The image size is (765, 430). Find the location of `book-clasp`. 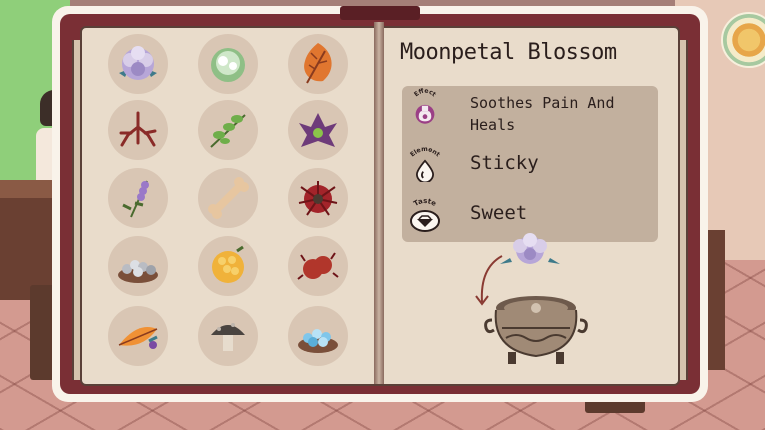

book-clasp is located at coordinates (380, 13).